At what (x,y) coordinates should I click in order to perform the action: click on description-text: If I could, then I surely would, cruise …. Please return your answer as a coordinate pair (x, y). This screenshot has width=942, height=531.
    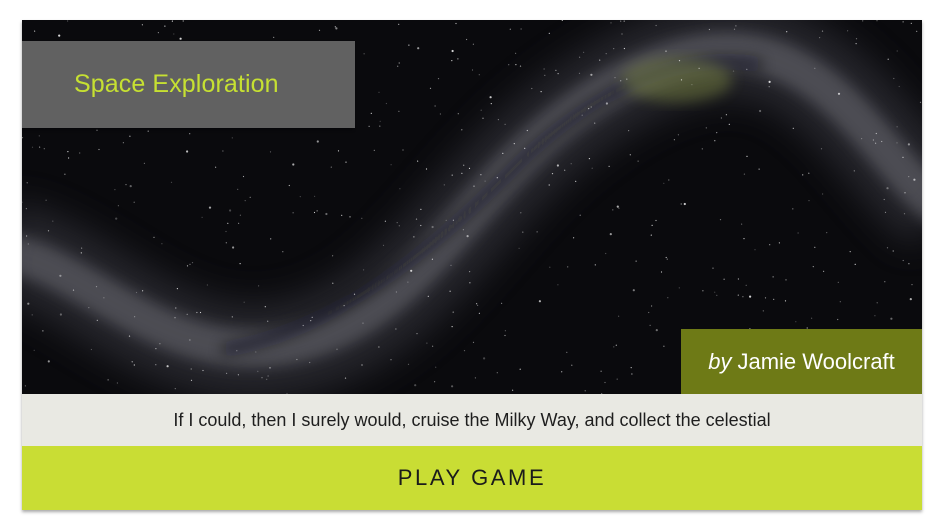
    Looking at the image, I should click on (472, 419).